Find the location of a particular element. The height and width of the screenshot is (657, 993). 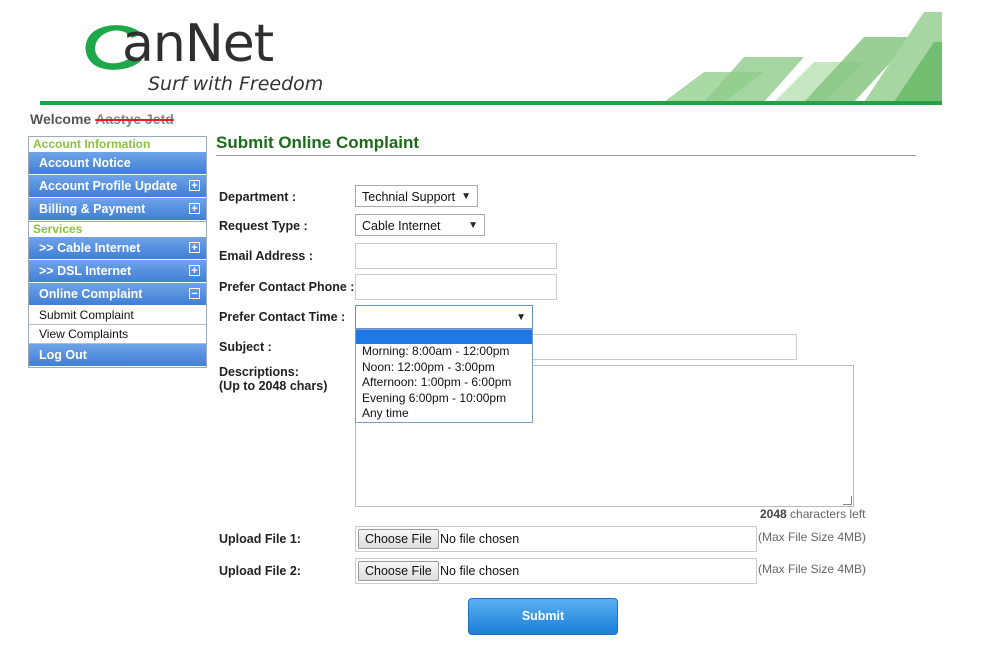

email-field is located at coordinates (456, 256).